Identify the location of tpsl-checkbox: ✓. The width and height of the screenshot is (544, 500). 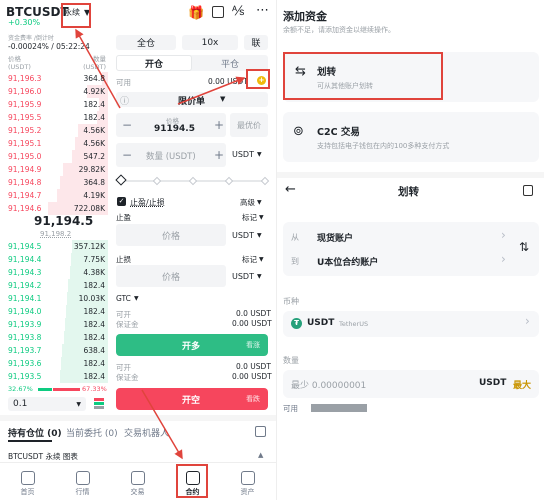
(121, 201).